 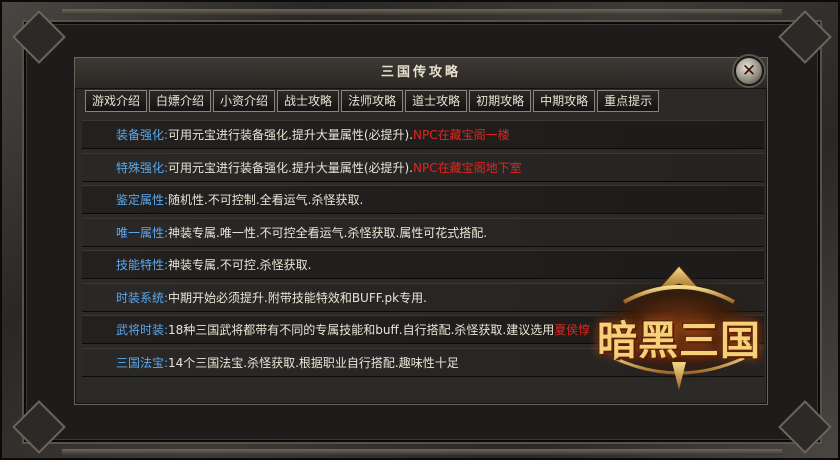 What do you see at coordinates (423, 199) in the screenshot?
I see `list-item: 鉴定属性: 随机性.不可控制.全看运气.杀怪获取.` at bounding box center [423, 199].